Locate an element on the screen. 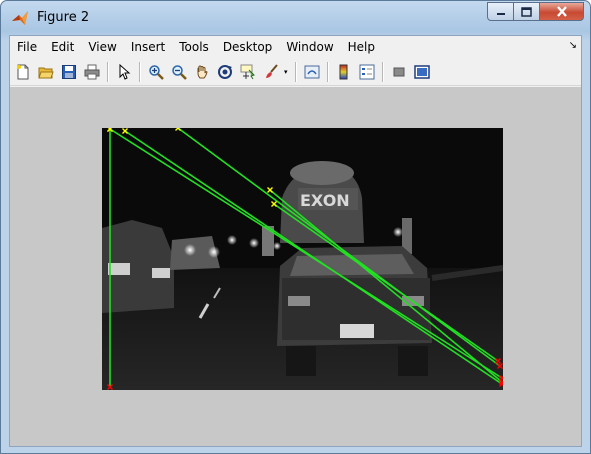 Image resolution: width=591 pixels, height=454 pixels. figure-toolbar: ▾ is located at coordinates (295, 72).